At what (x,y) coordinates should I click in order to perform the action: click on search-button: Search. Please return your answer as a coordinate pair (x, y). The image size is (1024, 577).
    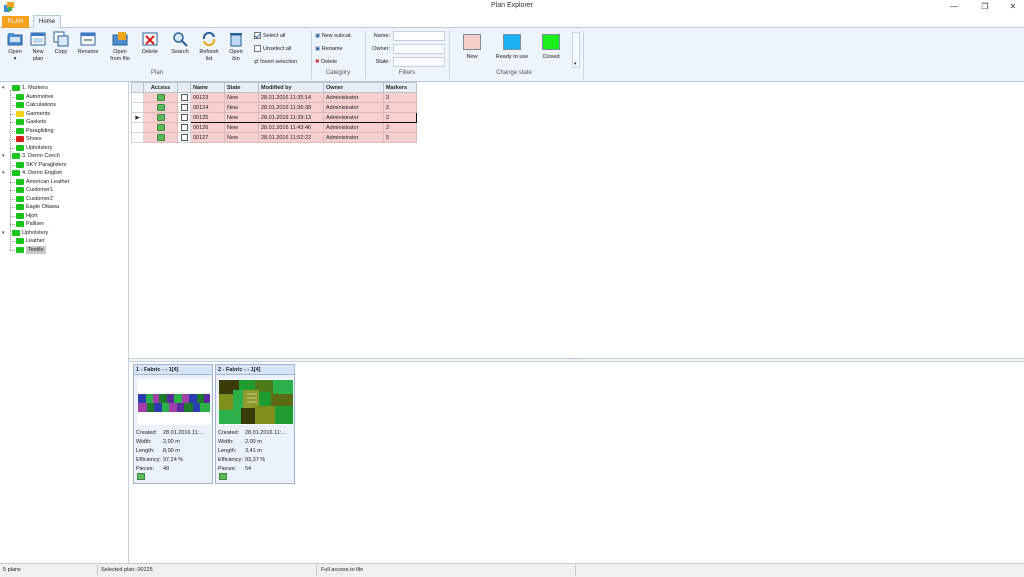
    Looking at the image, I should click on (180, 43).